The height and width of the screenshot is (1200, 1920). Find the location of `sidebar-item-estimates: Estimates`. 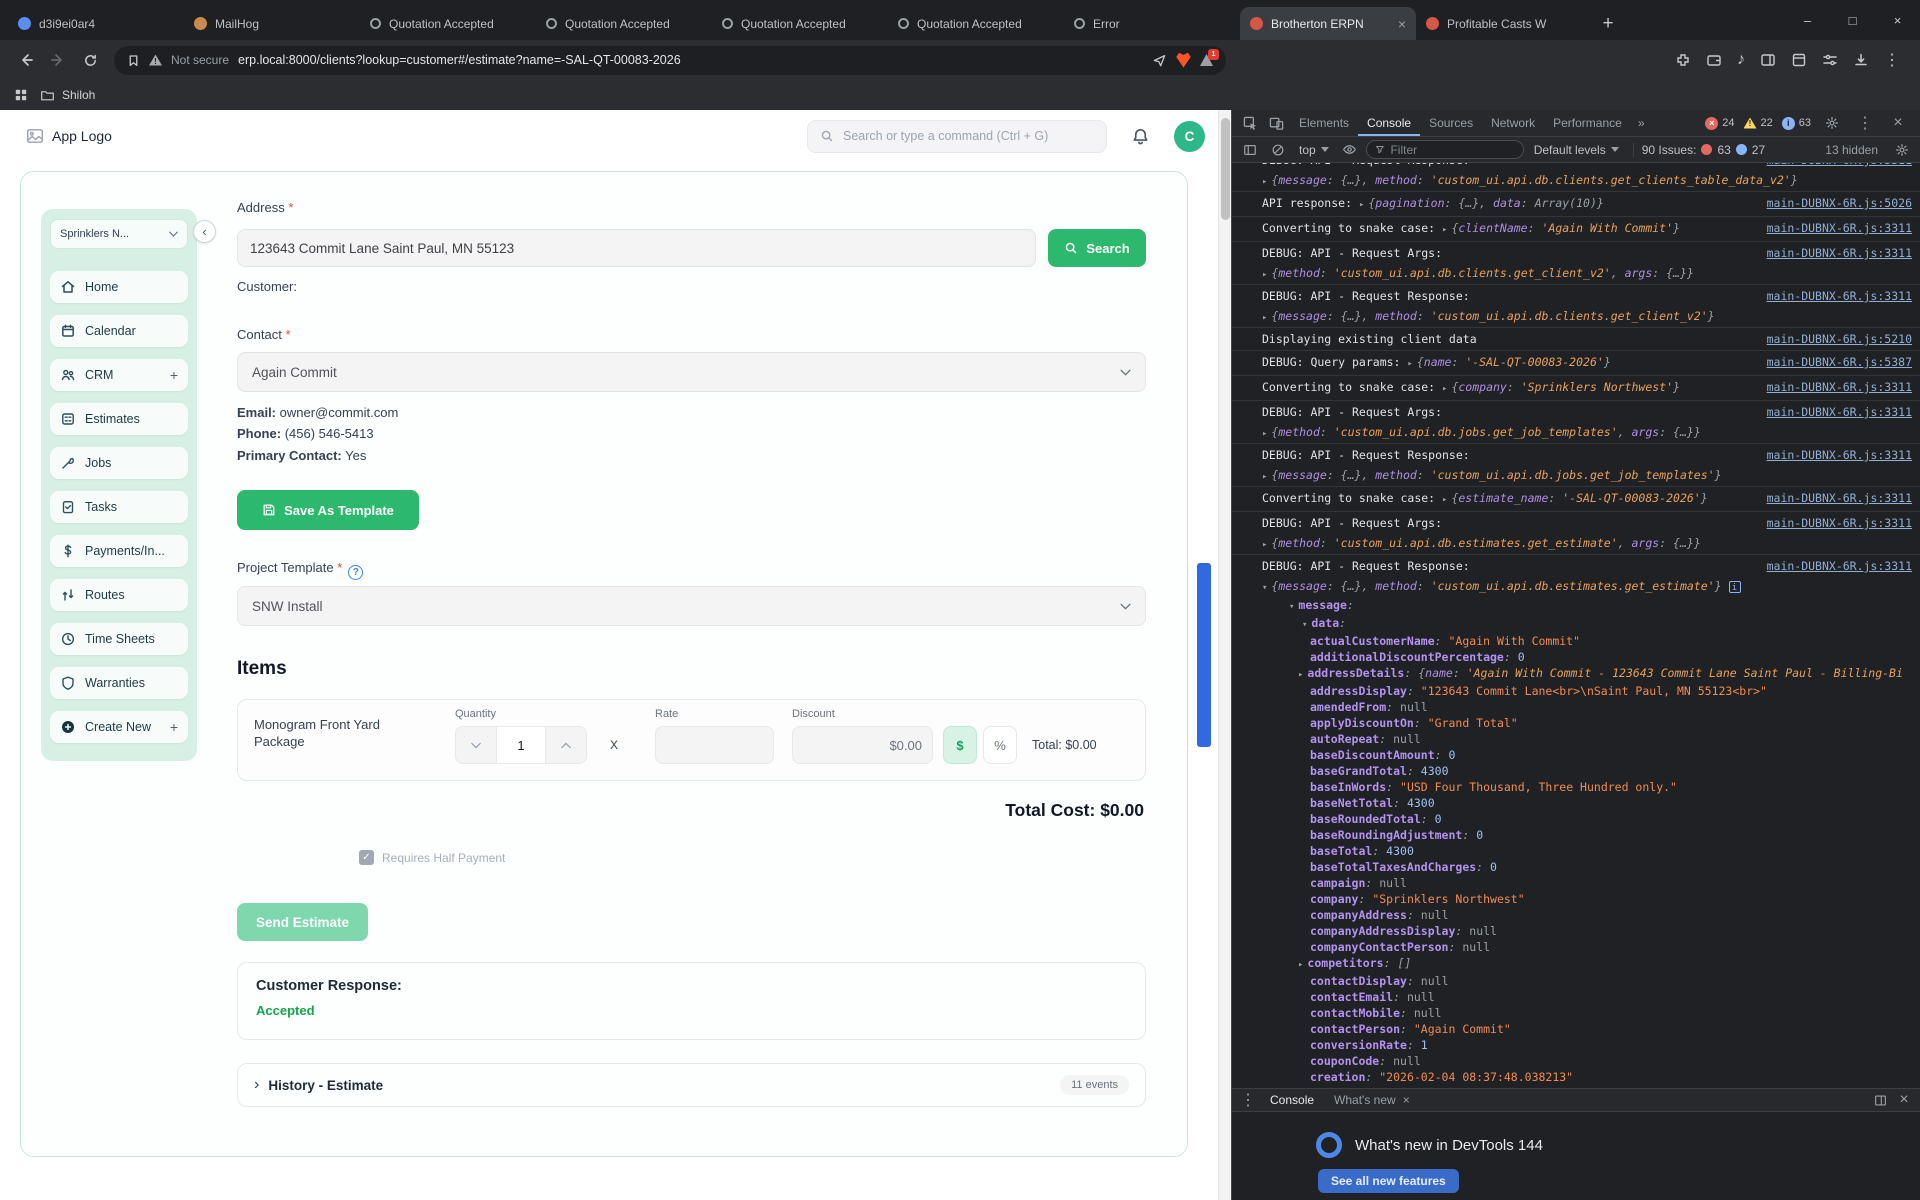

sidebar-item-estimates: Estimates is located at coordinates (119, 419).